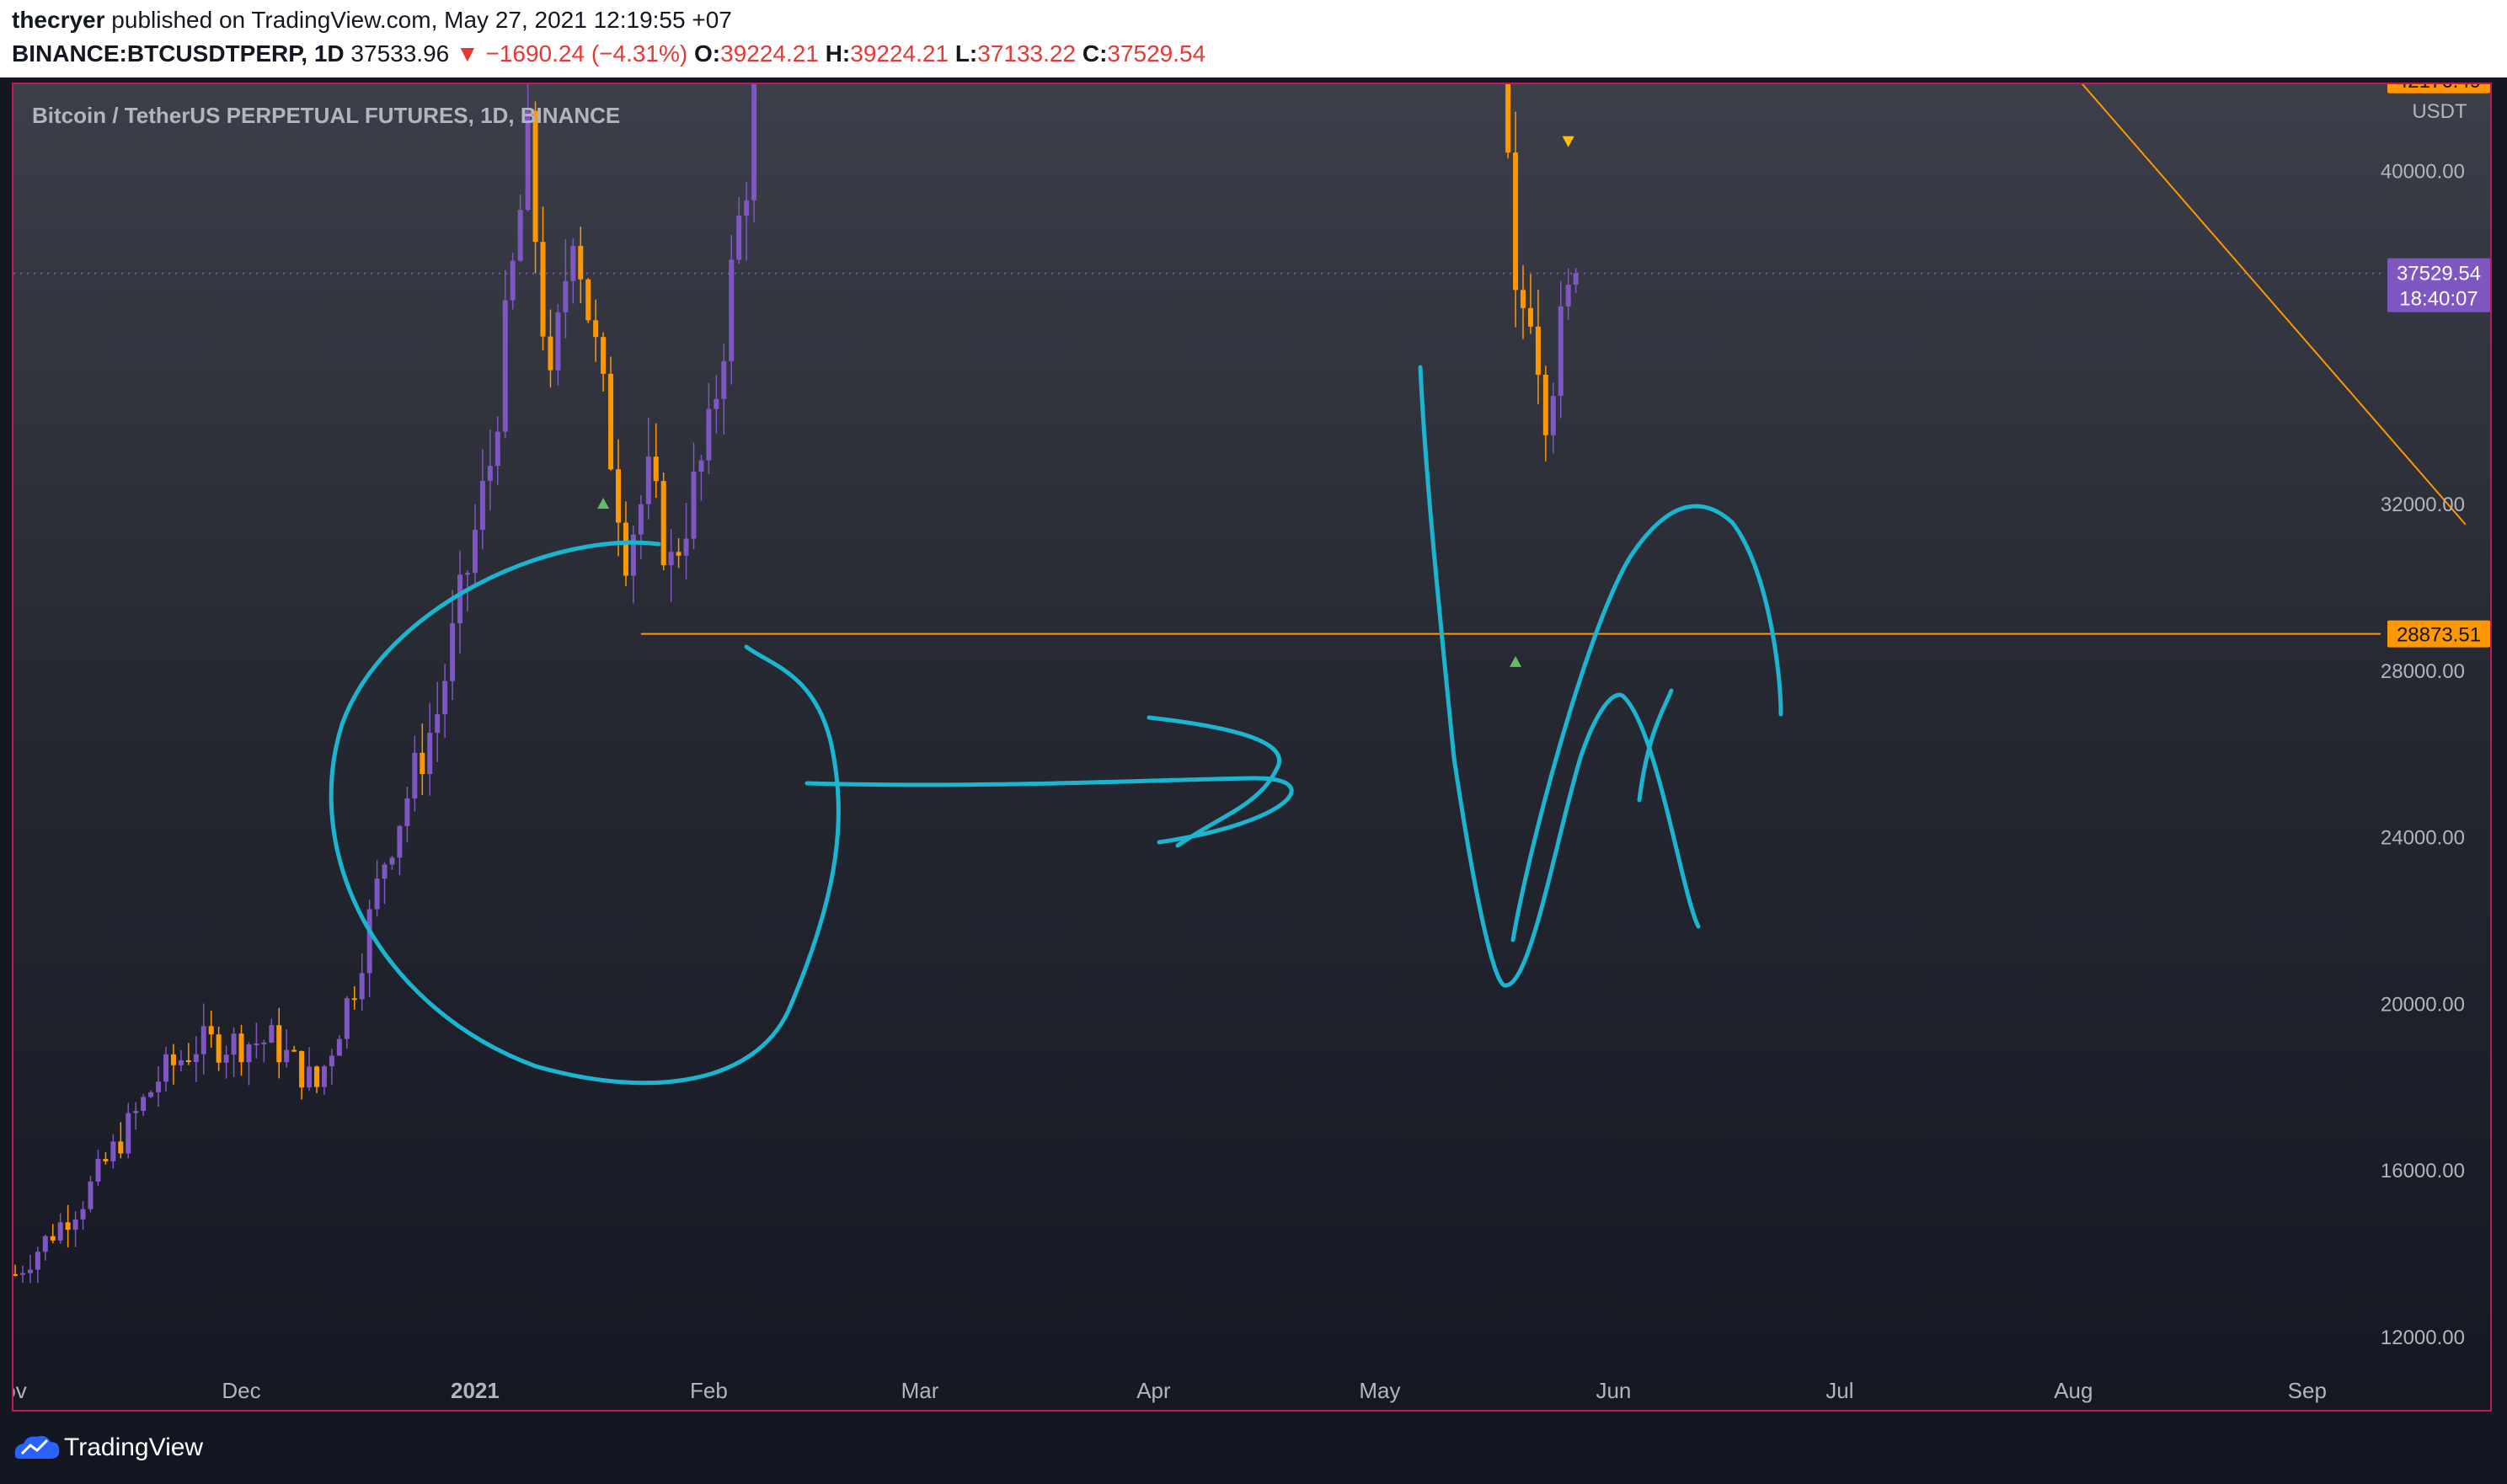 This screenshot has height=1484, width=2507. Describe the element at coordinates (708, 54) in the screenshot. I see `open-label: O:` at that location.